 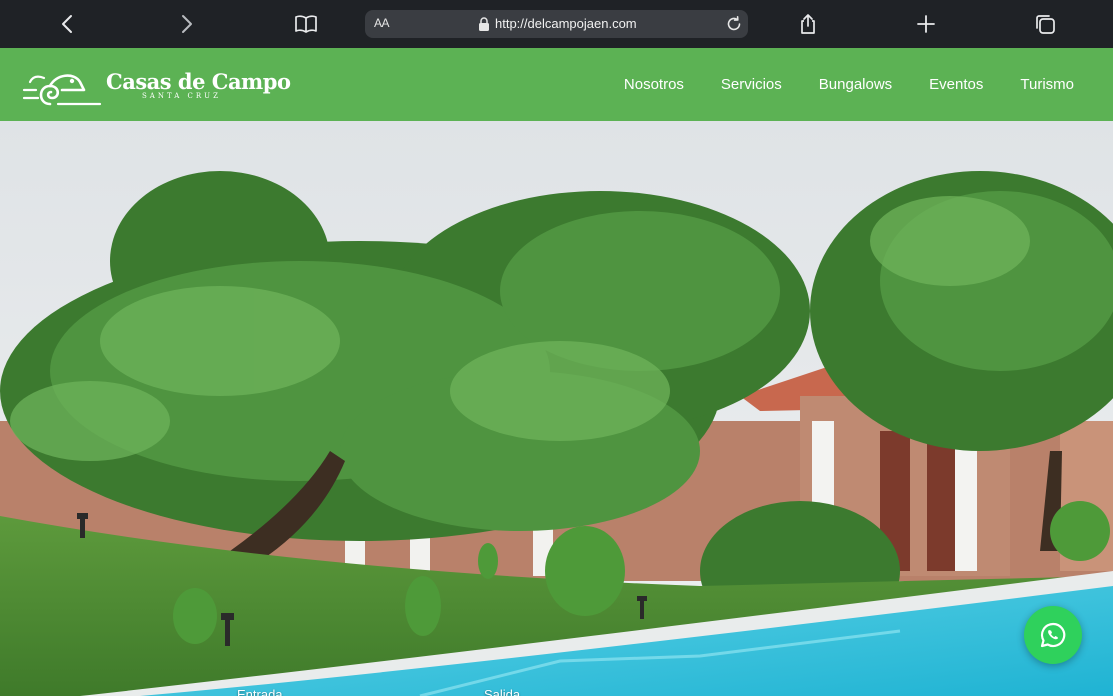 What do you see at coordinates (734, 24) in the screenshot?
I see `reload-icon` at bounding box center [734, 24].